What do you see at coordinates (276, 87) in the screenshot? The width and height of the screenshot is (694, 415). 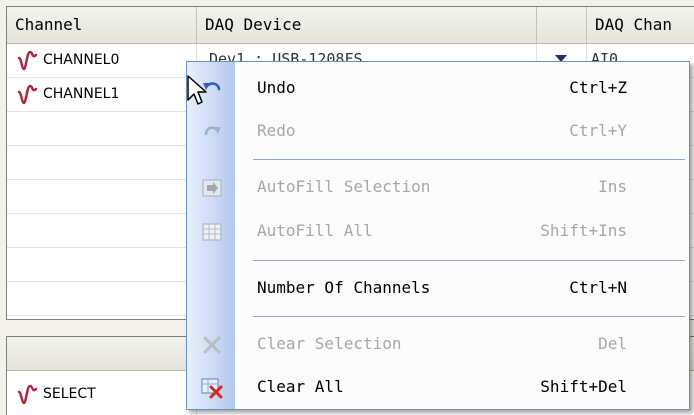 I see `menu-item-label: Undo` at bounding box center [276, 87].